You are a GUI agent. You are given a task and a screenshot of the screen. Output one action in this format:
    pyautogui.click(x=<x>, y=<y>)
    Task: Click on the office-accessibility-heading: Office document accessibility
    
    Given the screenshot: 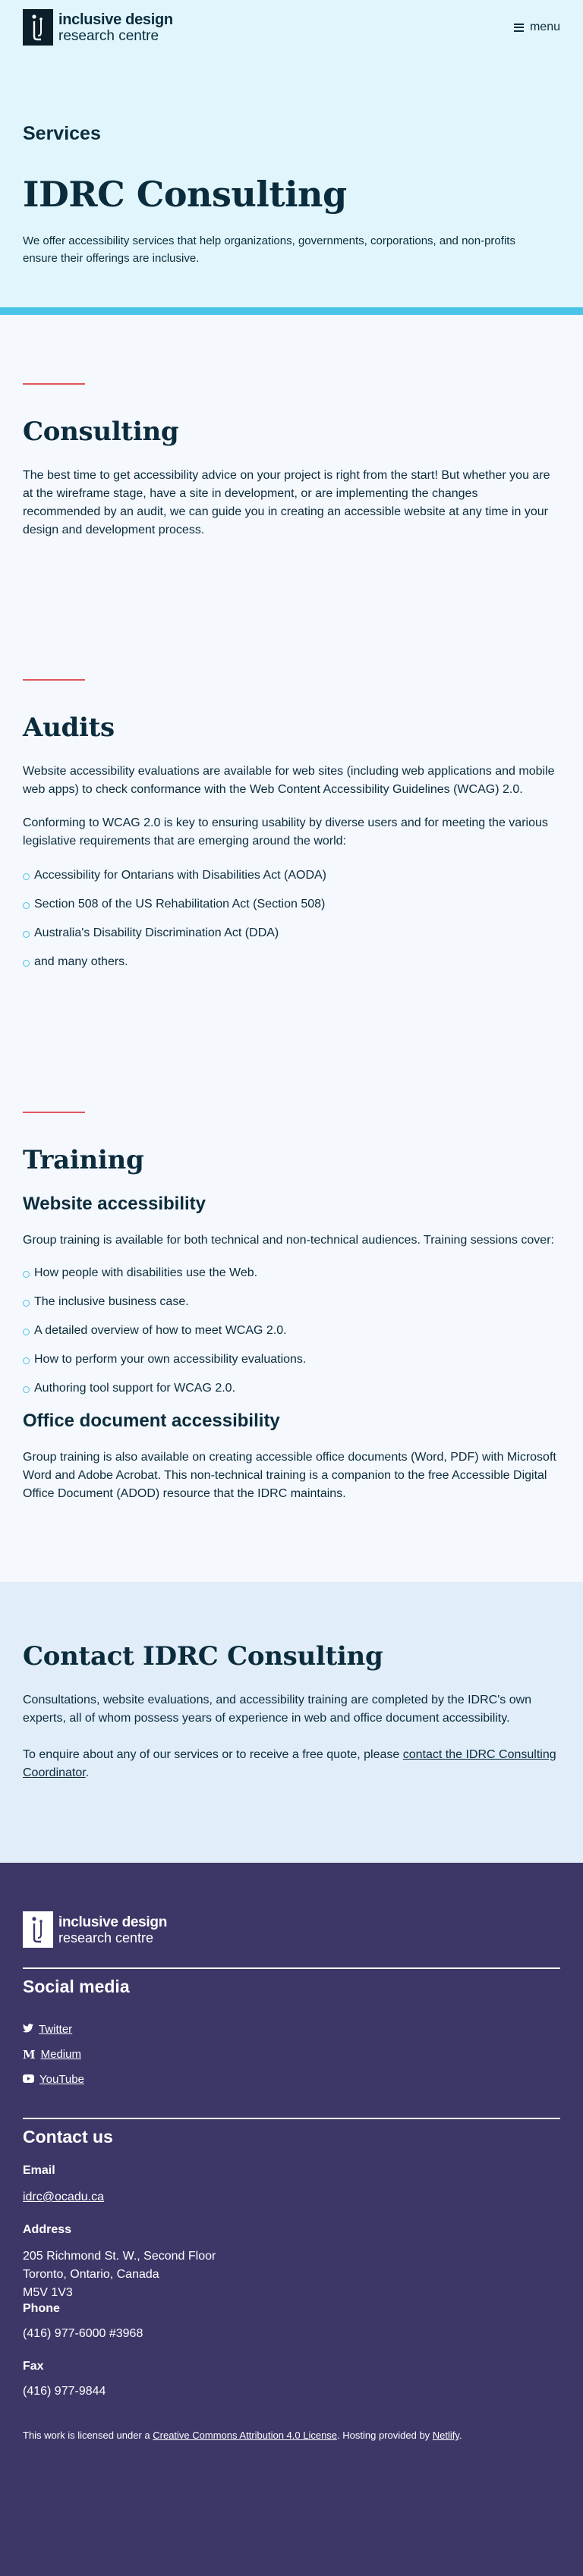 What is the action you would take?
    pyautogui.click(x=152, y=1421)
    